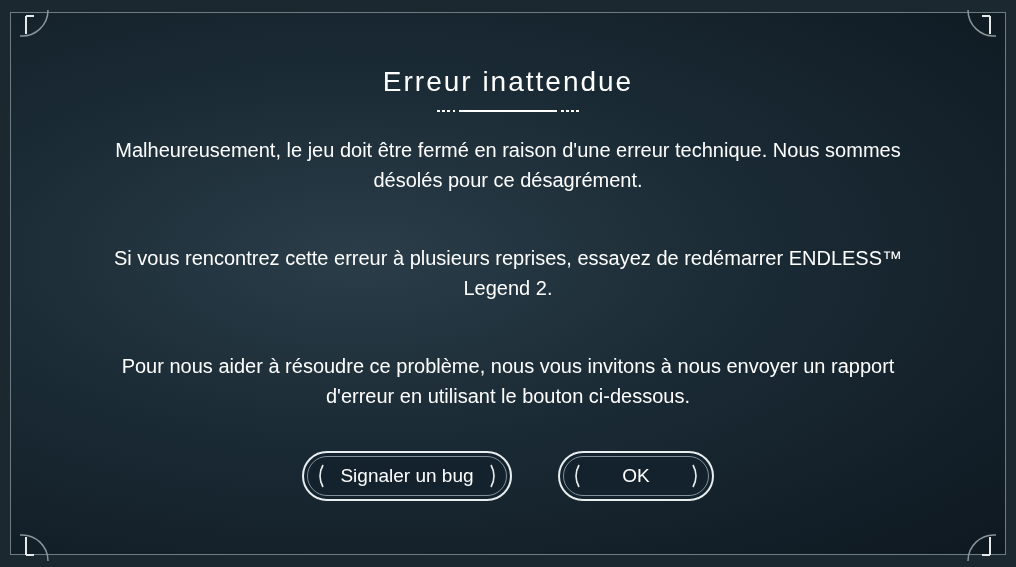 The width and height of the screenshot is (1016, 567). I want to click on title-divider-icon, so click(508, 111).